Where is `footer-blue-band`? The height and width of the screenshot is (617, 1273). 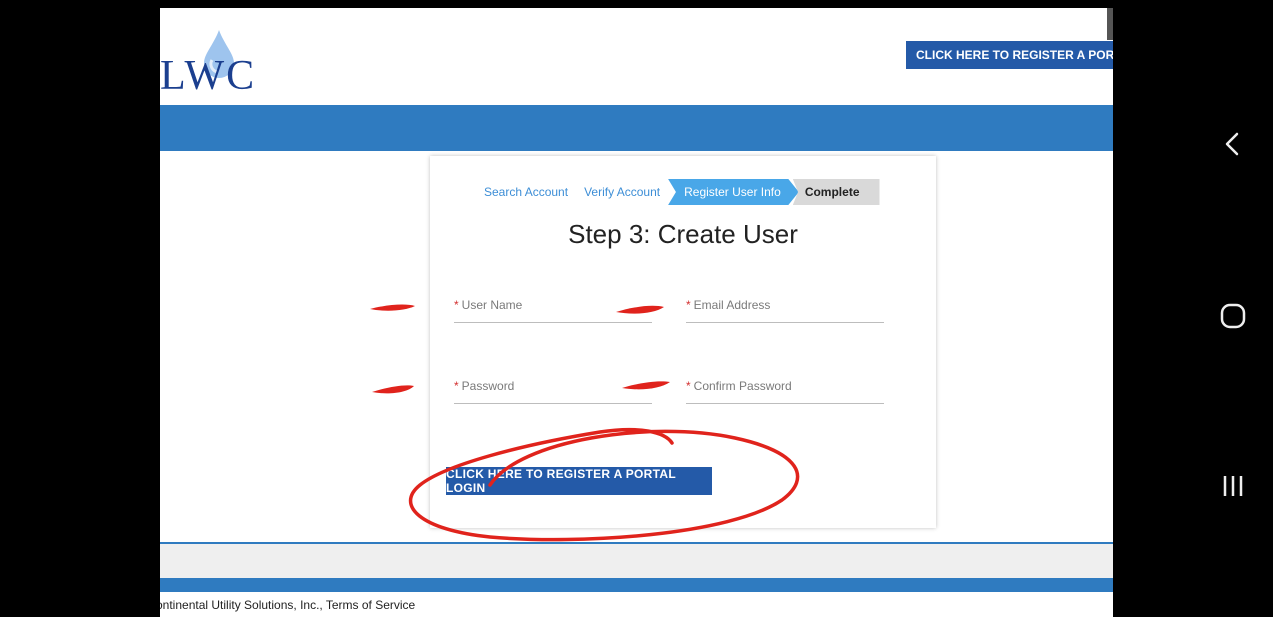
footer-blue-band is located at coordinates (636, 585).